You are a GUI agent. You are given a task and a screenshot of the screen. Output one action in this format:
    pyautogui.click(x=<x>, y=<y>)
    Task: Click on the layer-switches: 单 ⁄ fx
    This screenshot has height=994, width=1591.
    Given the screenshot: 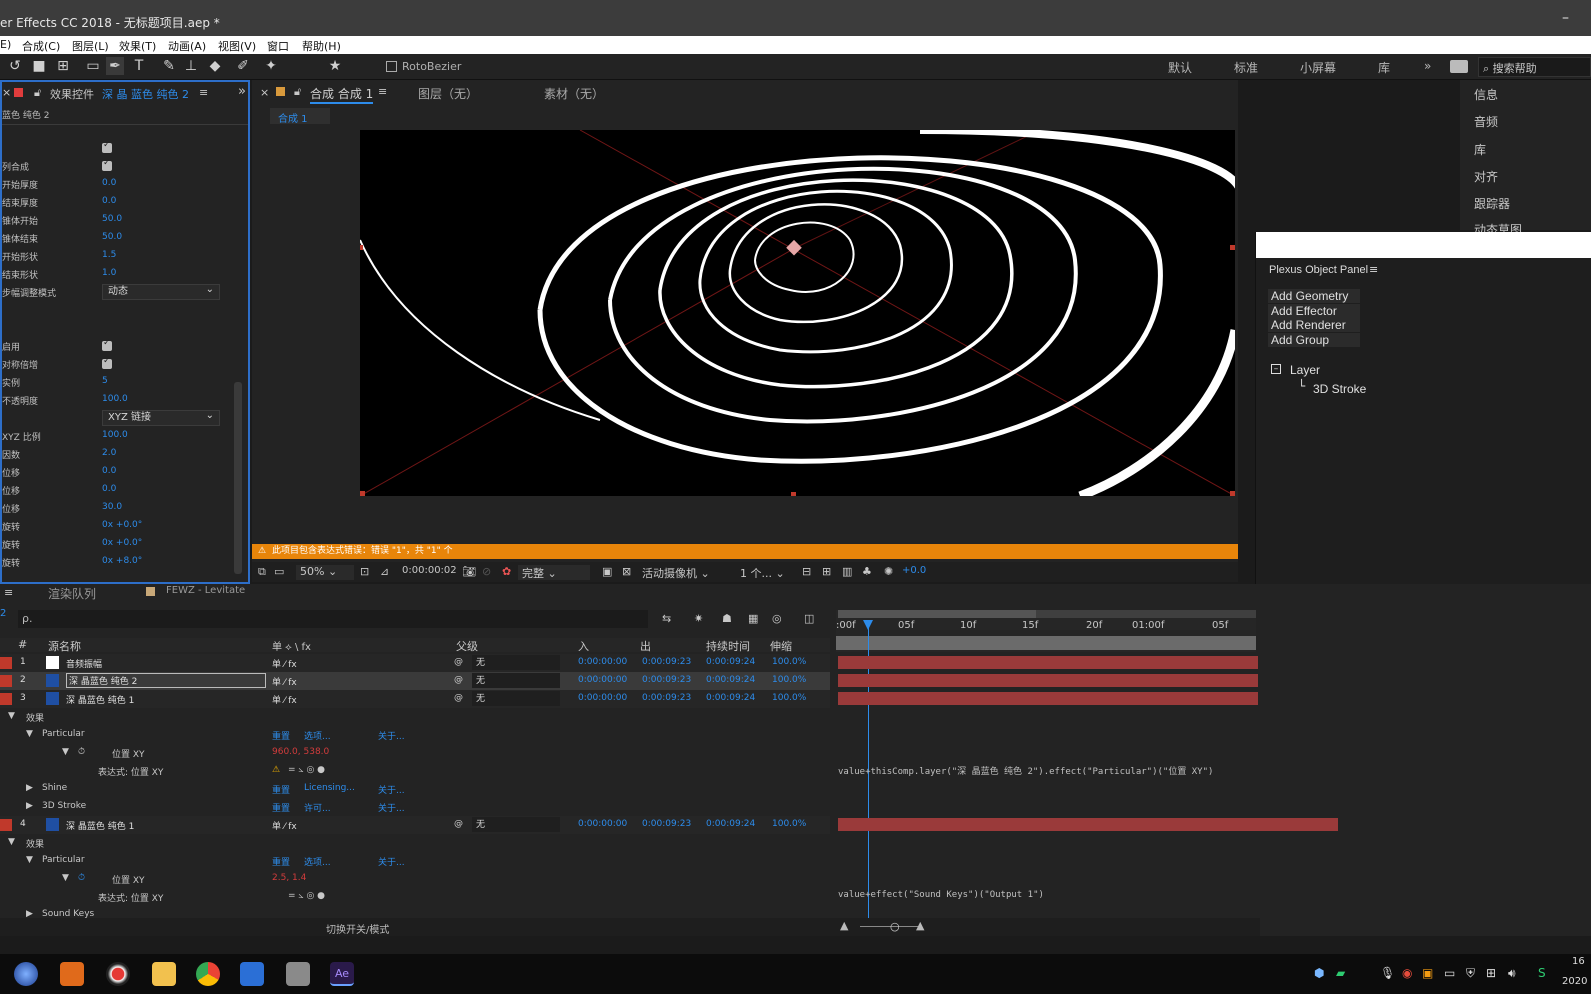 What is the action you would take?
    pyautogui.click(x=284, y=699)
    